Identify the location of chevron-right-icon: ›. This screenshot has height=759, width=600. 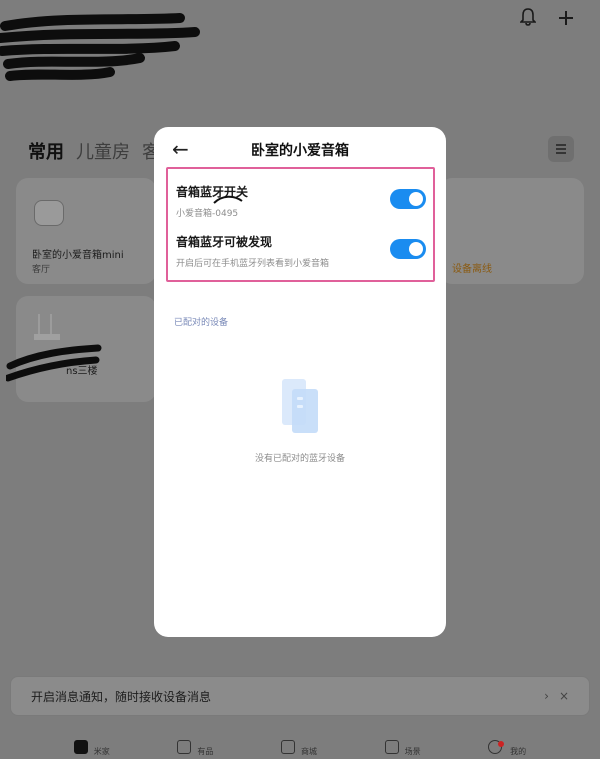
(546, 696).